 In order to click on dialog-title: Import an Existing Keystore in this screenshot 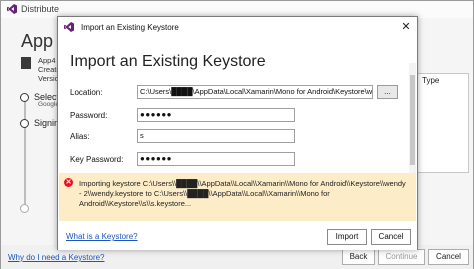, I will do `click(130, 27)`.